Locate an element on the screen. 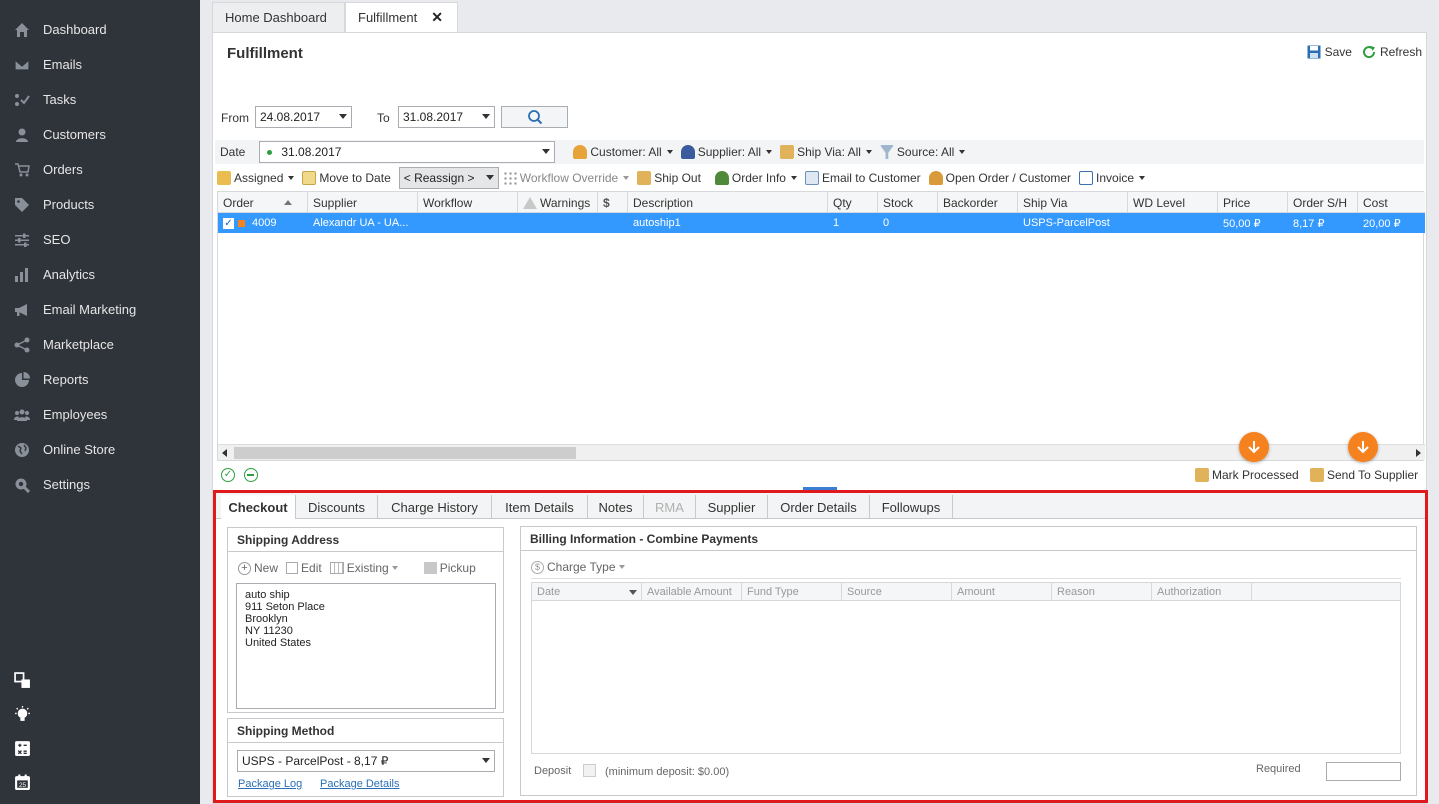 Image resolution: width=1439 pixels, height=804 pixels. email-customer-label: Email to Customer is located at coordinates (871, 178).